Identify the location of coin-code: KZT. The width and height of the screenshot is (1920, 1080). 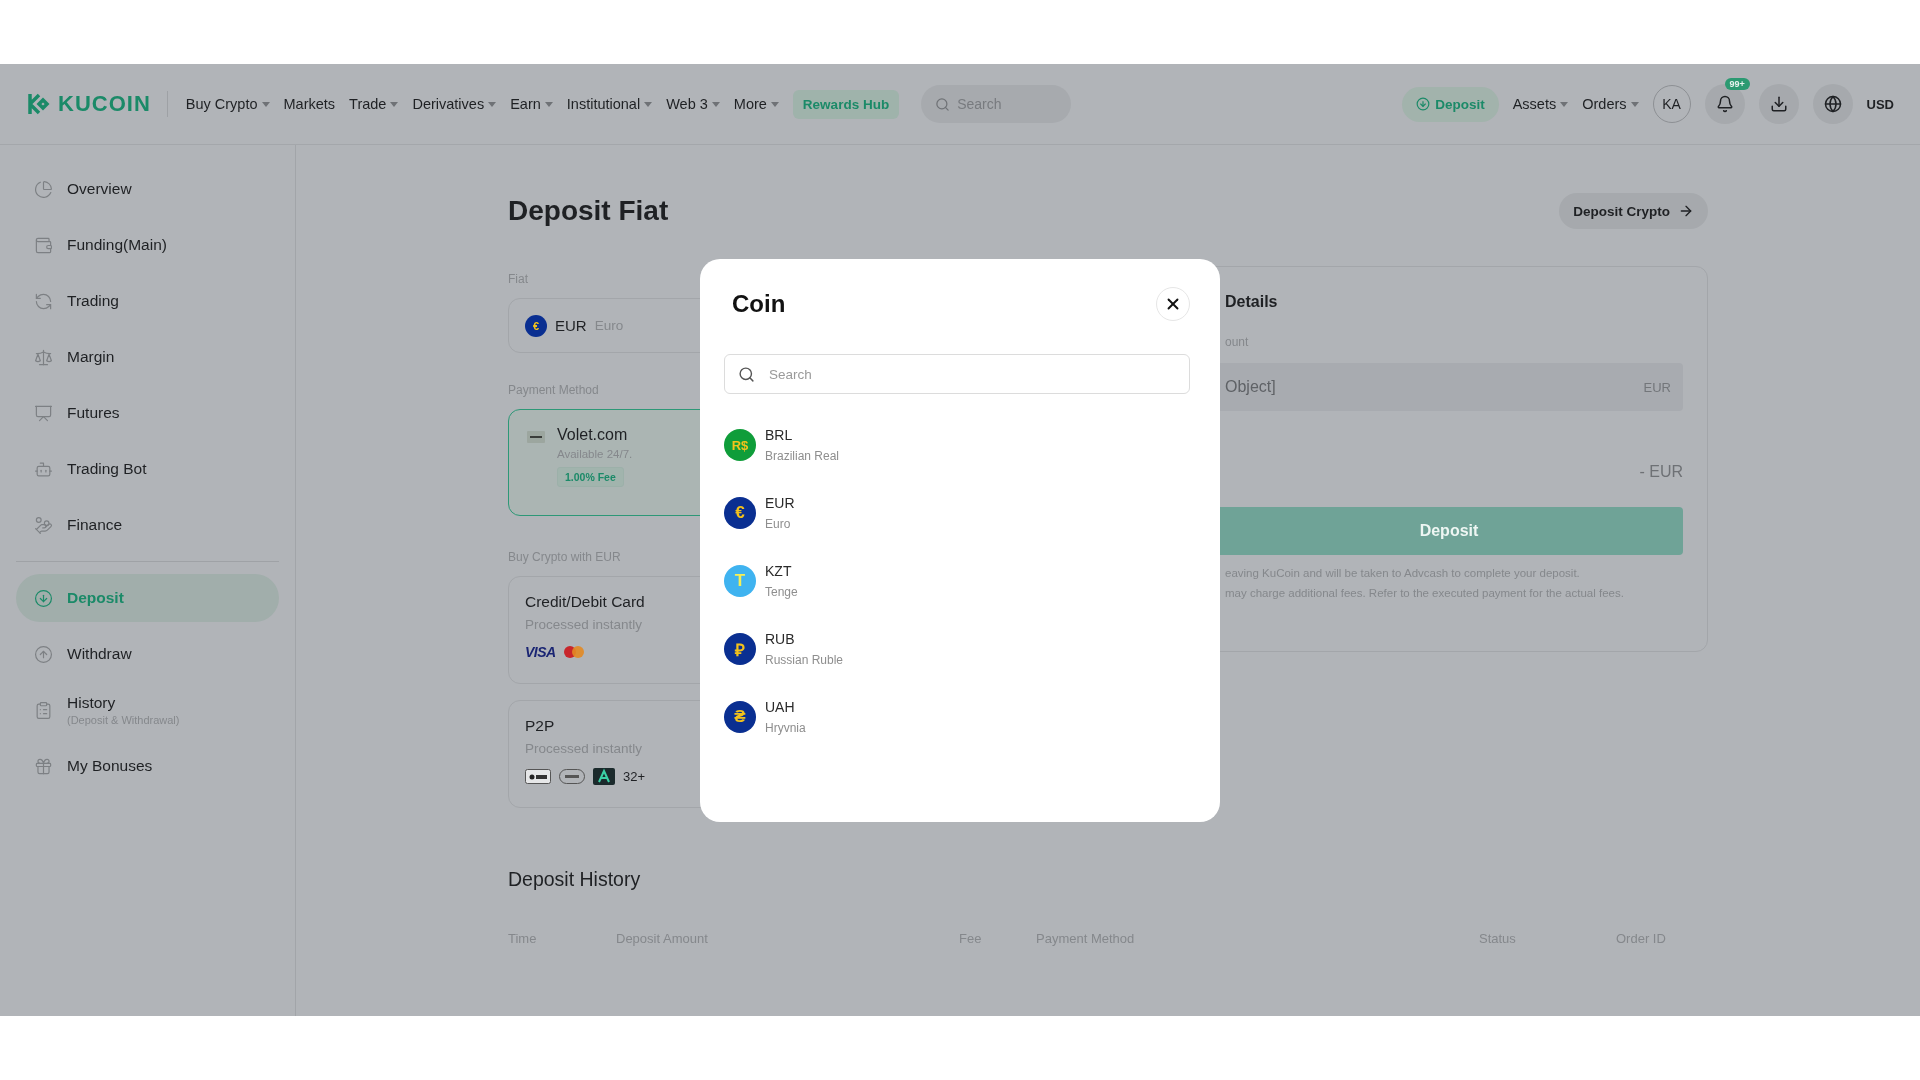
(779, 571).